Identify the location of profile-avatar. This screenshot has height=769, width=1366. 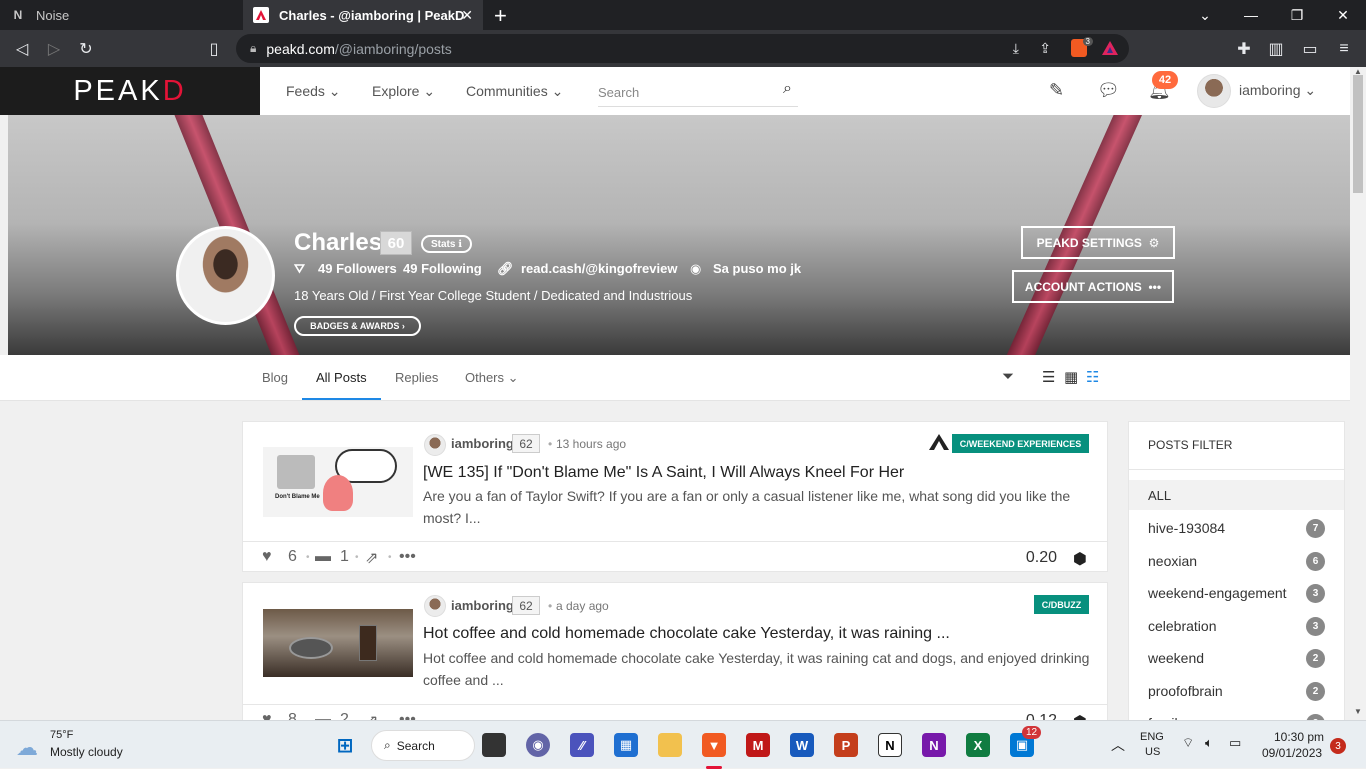
(225, 275).